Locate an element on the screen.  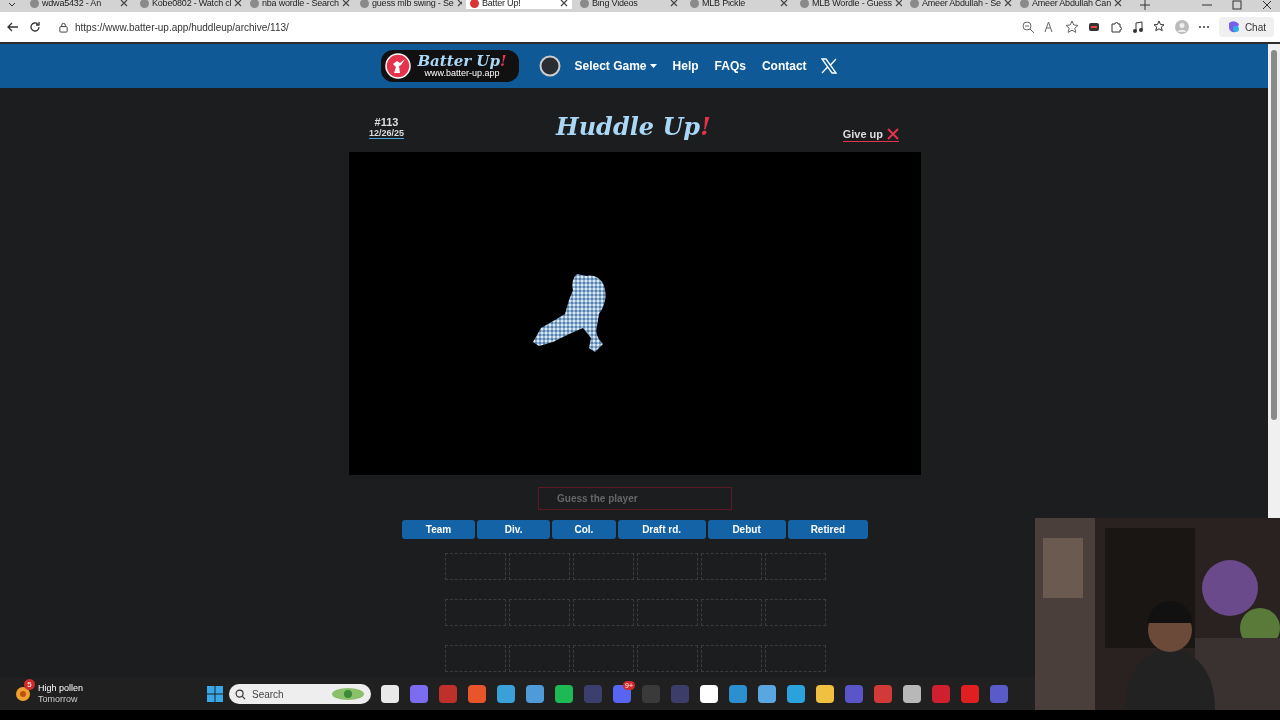
zoom-out-icon is located at coordinates (1027, 27).